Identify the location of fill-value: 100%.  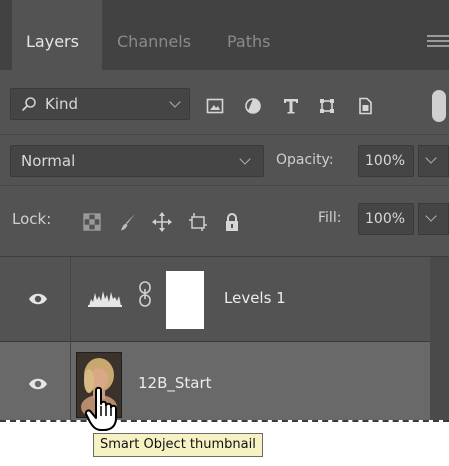
(385, 219).